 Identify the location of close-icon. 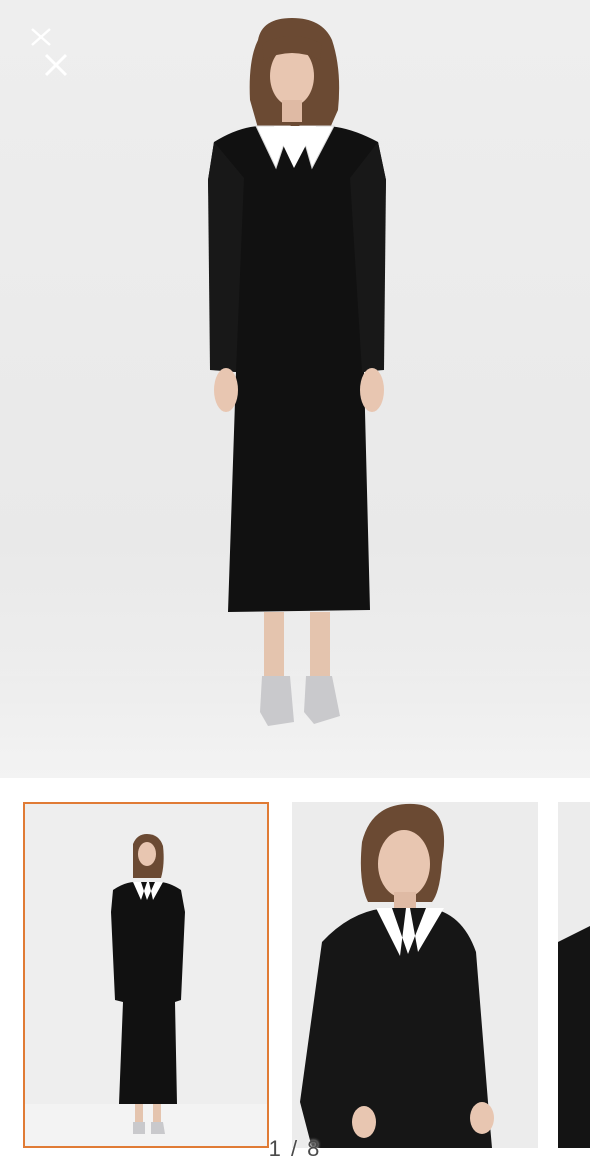
(49, 52).